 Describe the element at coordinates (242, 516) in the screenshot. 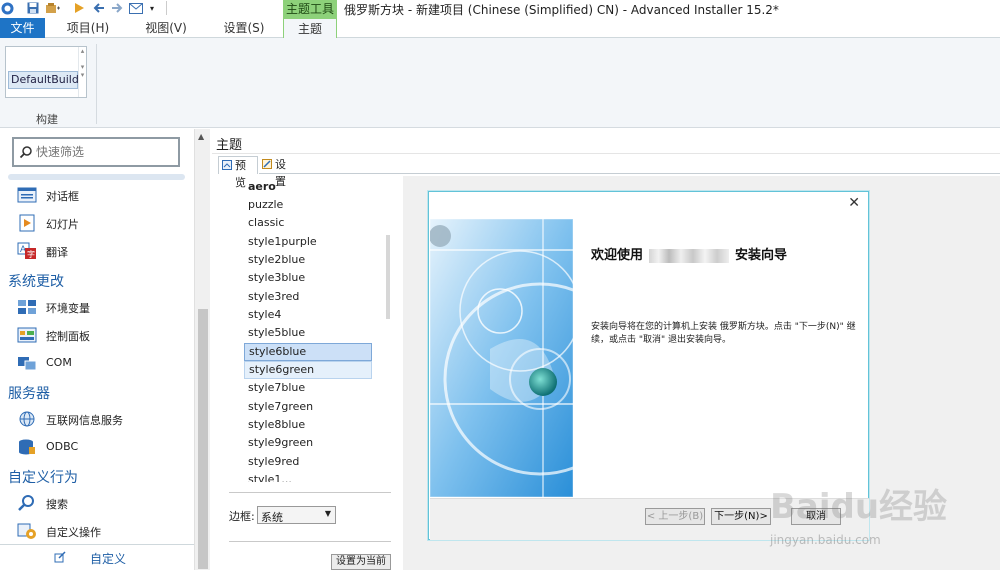

I see `border-label: 边框:` at that location.